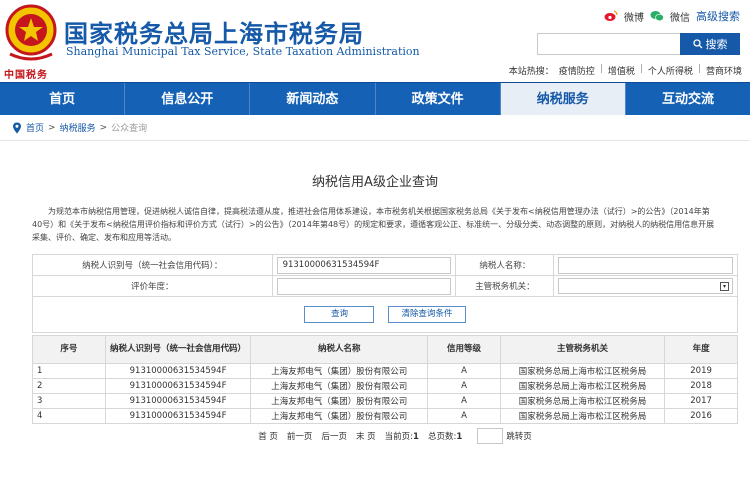 The width and height of the screenshot is (750, 481). Describe the element at coordinates (531, 72) in the screenshot. I see `hot-search-label: 本站热搜：` at that location.